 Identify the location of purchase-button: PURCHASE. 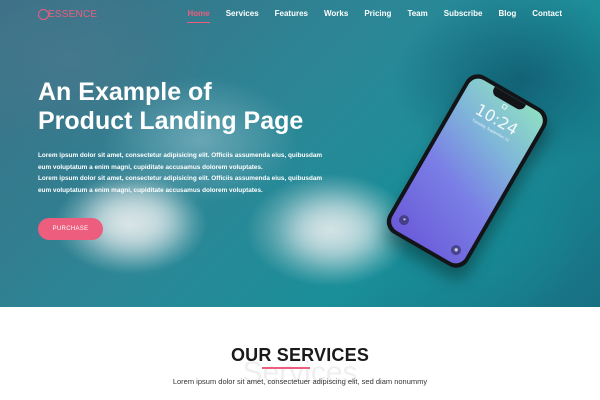
(70, 229).